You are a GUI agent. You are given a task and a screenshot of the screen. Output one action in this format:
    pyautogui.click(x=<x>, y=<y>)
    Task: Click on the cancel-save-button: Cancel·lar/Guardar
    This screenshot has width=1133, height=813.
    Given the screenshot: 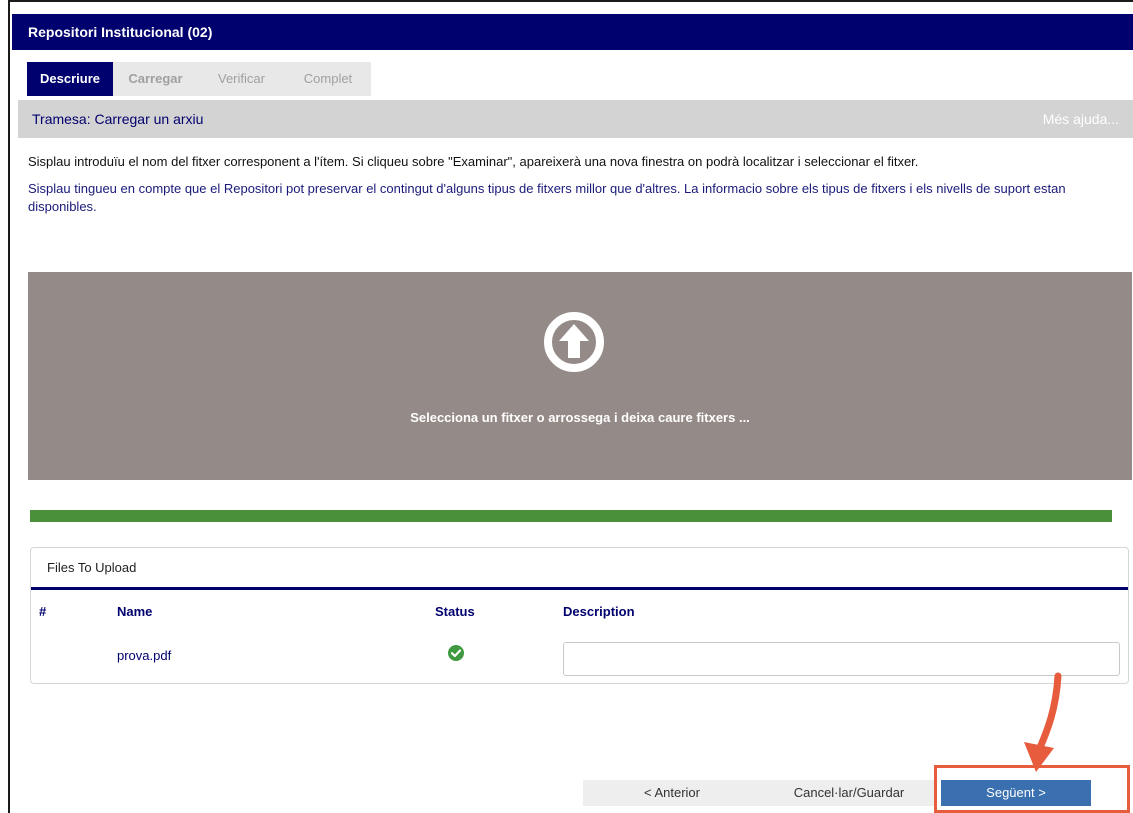 What is the action you would take?
    pyautogui.click(x=849, y=793)
    